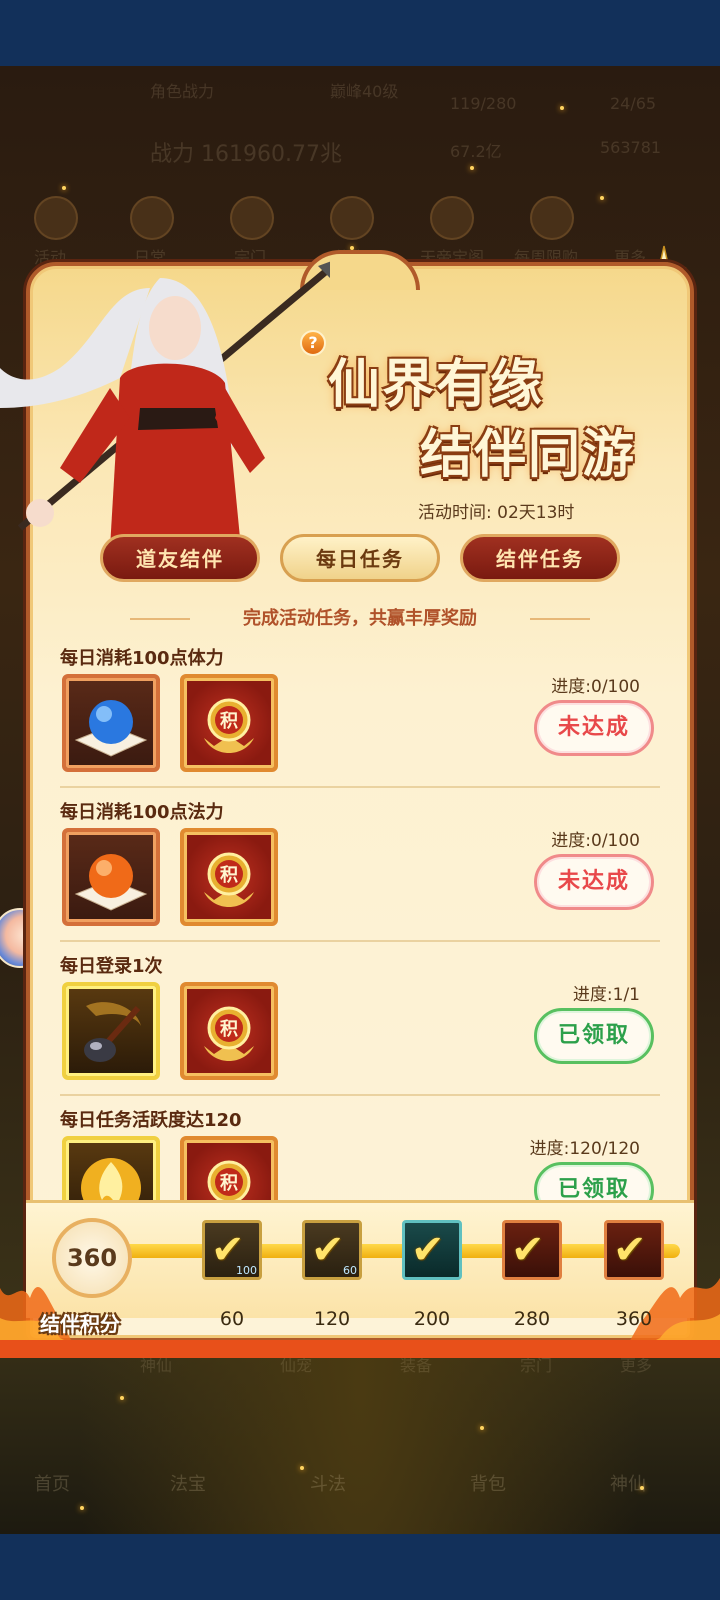 The height and width of the screenshot is (1600, 720). What do you see at coordinates (366, 1153) in the screenshot?
I see `task-row: 每日任务活跃度达120 积 进度:120/120 已领取` at bounding box center [366, 1153].